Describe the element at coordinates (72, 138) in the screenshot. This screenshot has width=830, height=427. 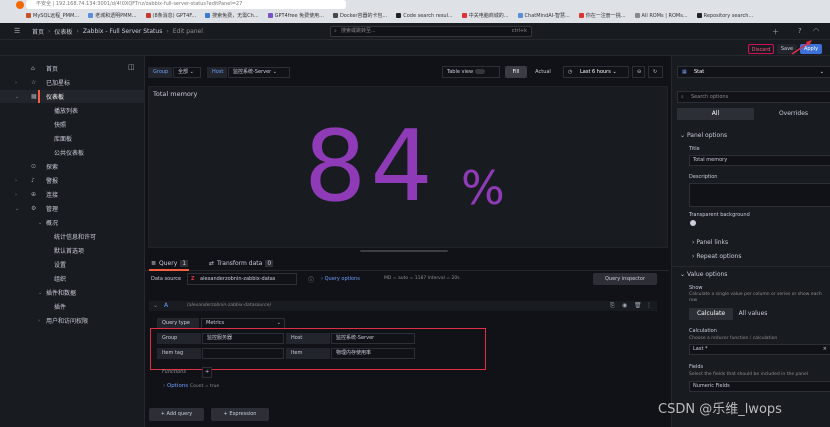
I see `sidebar-item-library-panels: 库面板` at that location.